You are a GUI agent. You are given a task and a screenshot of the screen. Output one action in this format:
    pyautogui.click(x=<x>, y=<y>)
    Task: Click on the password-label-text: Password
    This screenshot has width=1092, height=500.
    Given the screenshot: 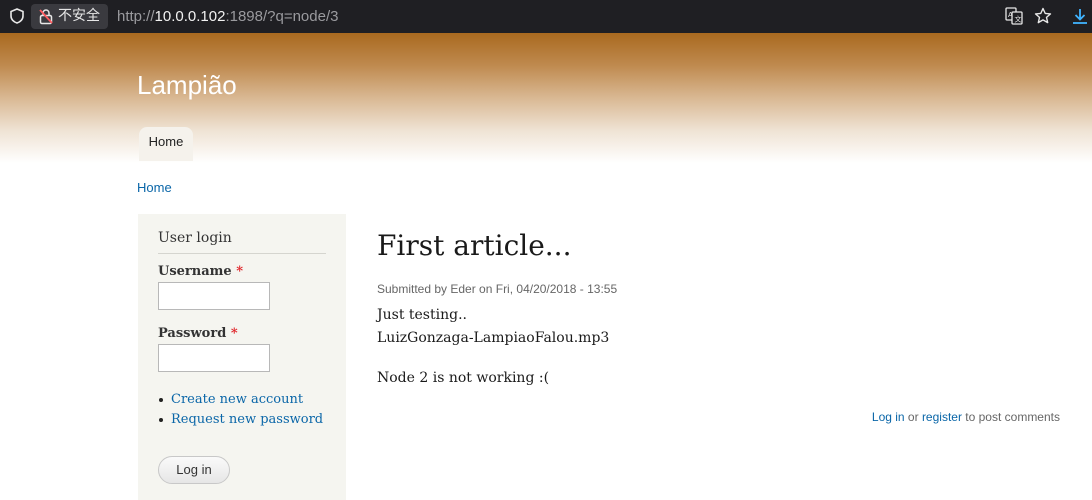 What is the action you would take?
    pyautogui.click(x=192, y=333)
    